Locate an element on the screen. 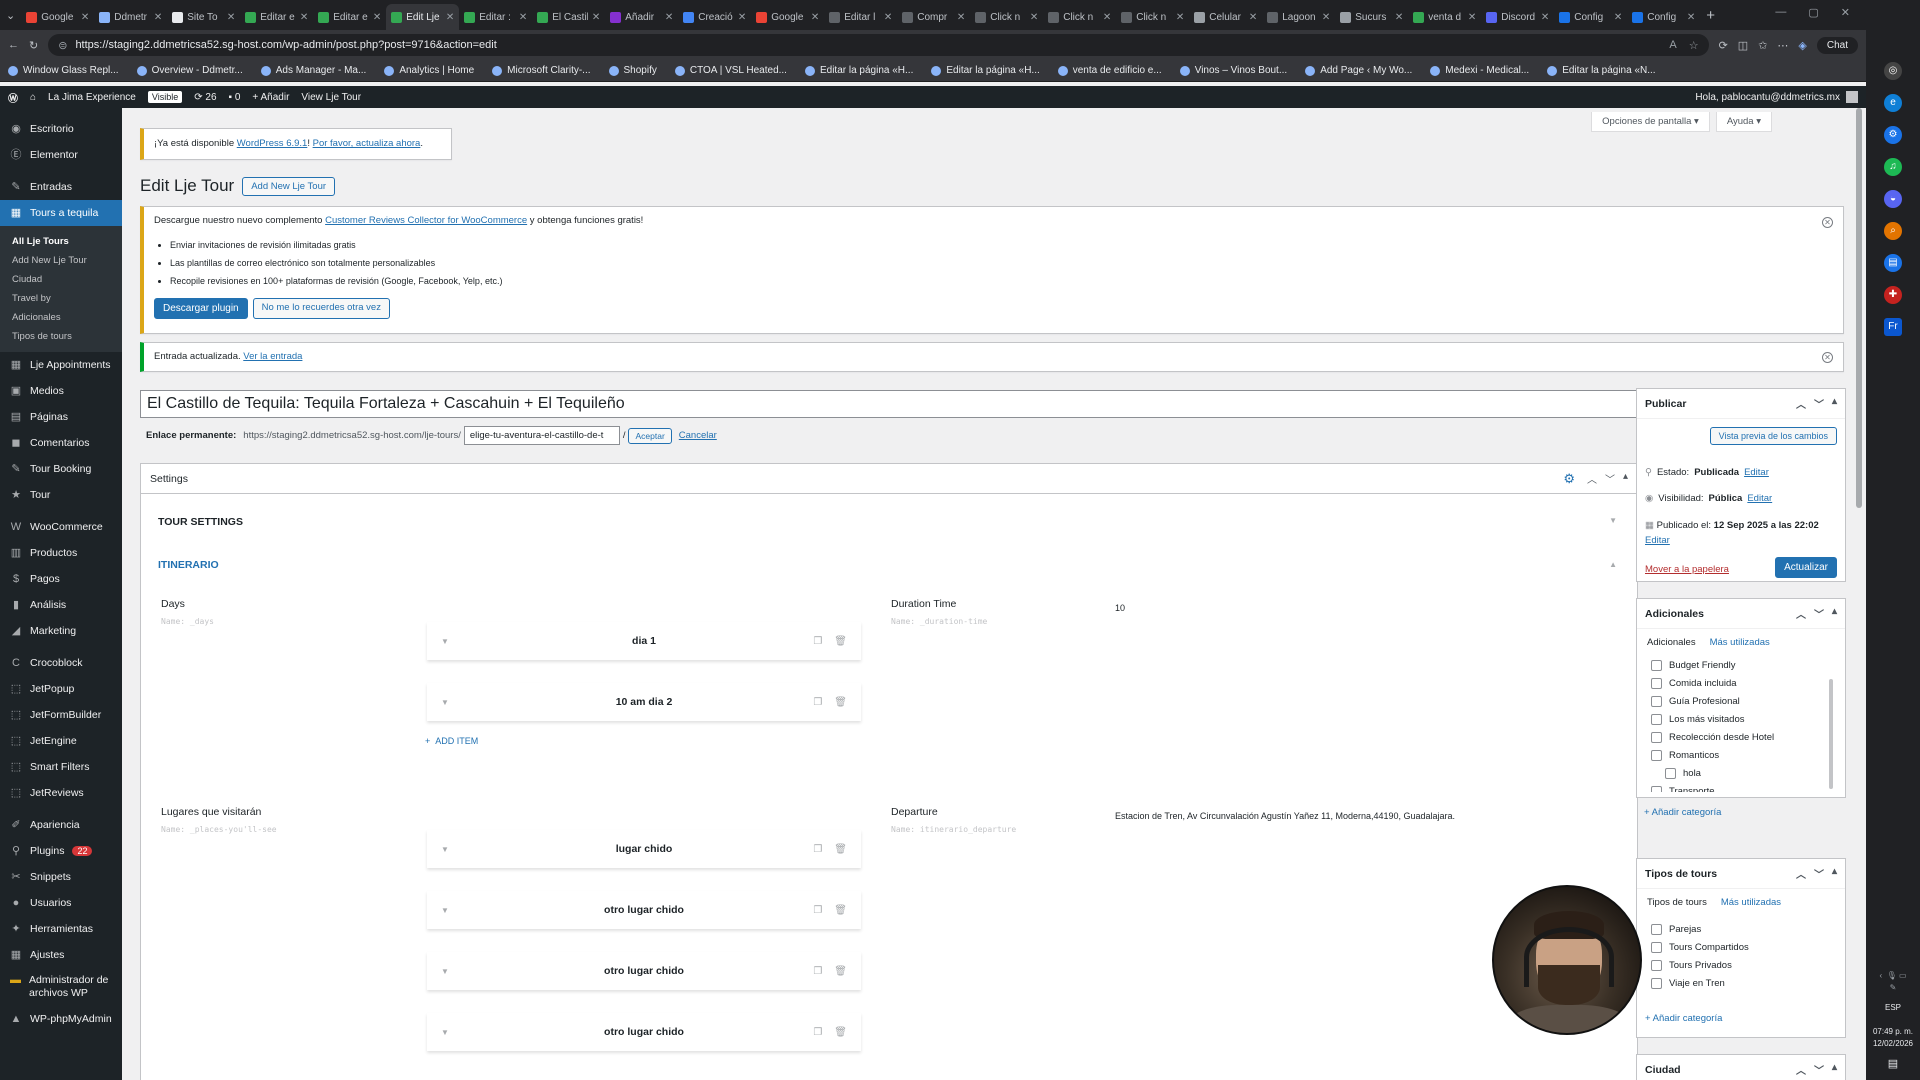  clock-date: 12/02/2026 is located at coordinates (1893, 1044).